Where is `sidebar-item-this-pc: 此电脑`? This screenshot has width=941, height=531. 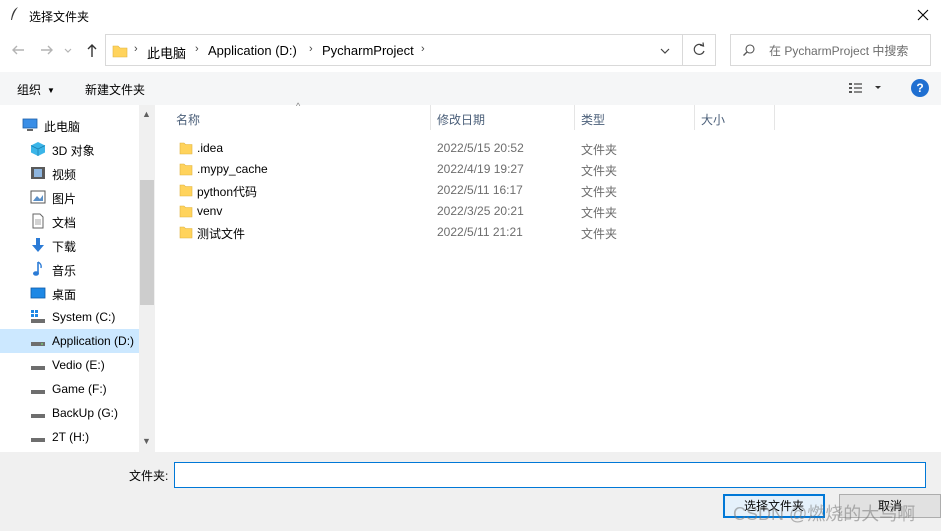
sidebar-item-this-pc: 此电脑 is located at coordinates (69, 125).